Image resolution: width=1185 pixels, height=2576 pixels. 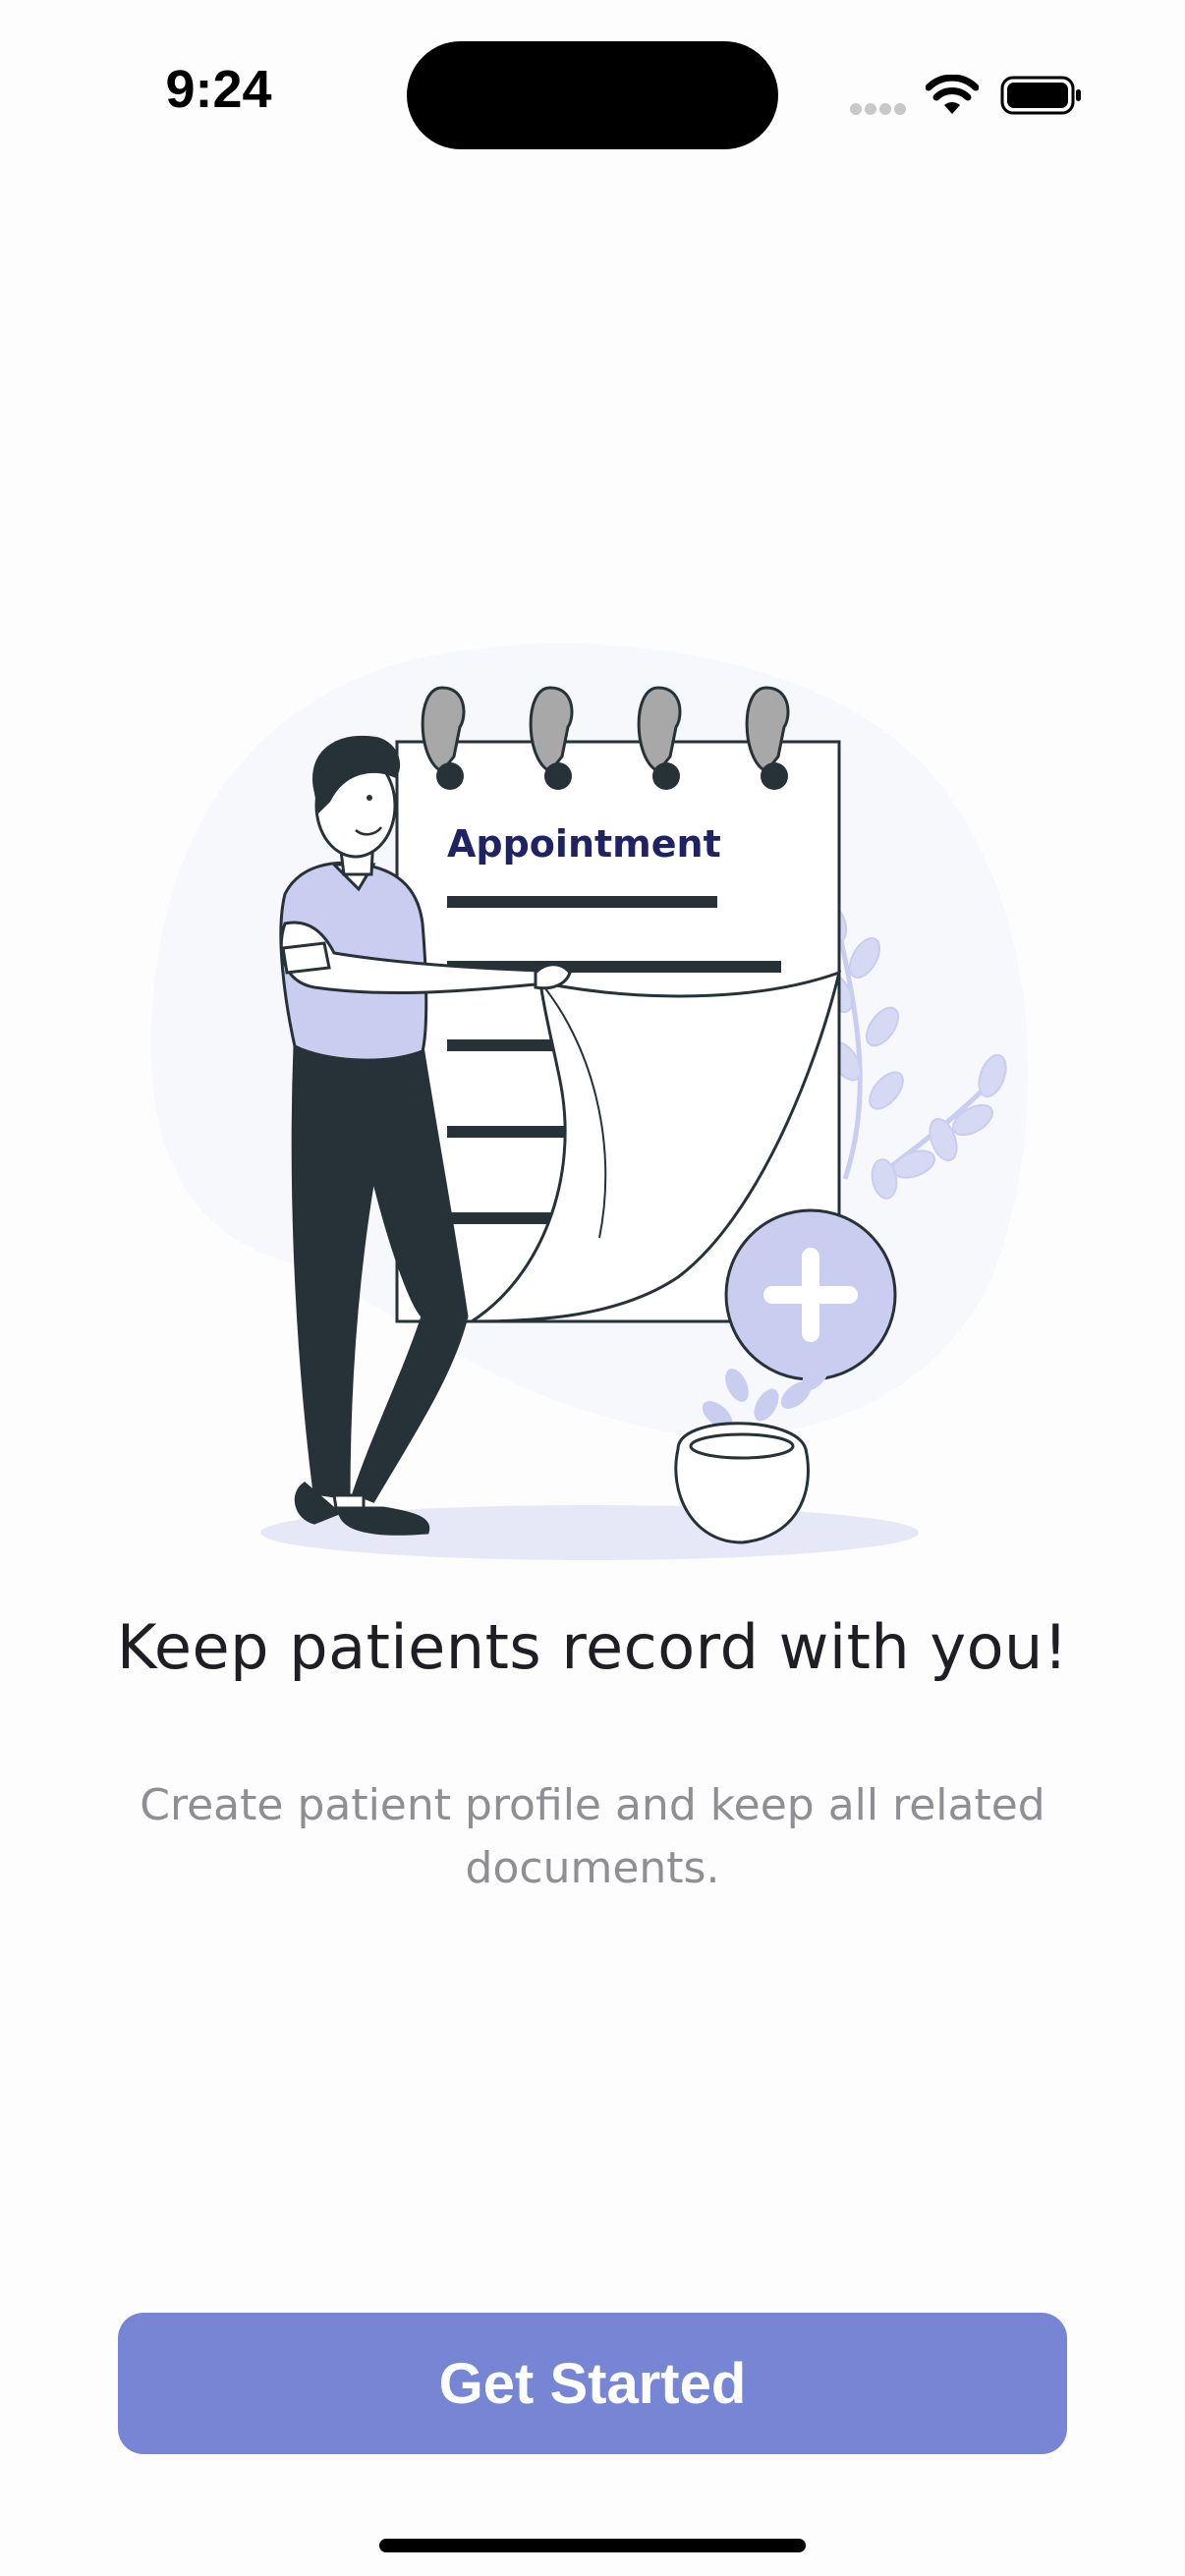 I want to click on home-indicator, so click(x=592, y=2545).